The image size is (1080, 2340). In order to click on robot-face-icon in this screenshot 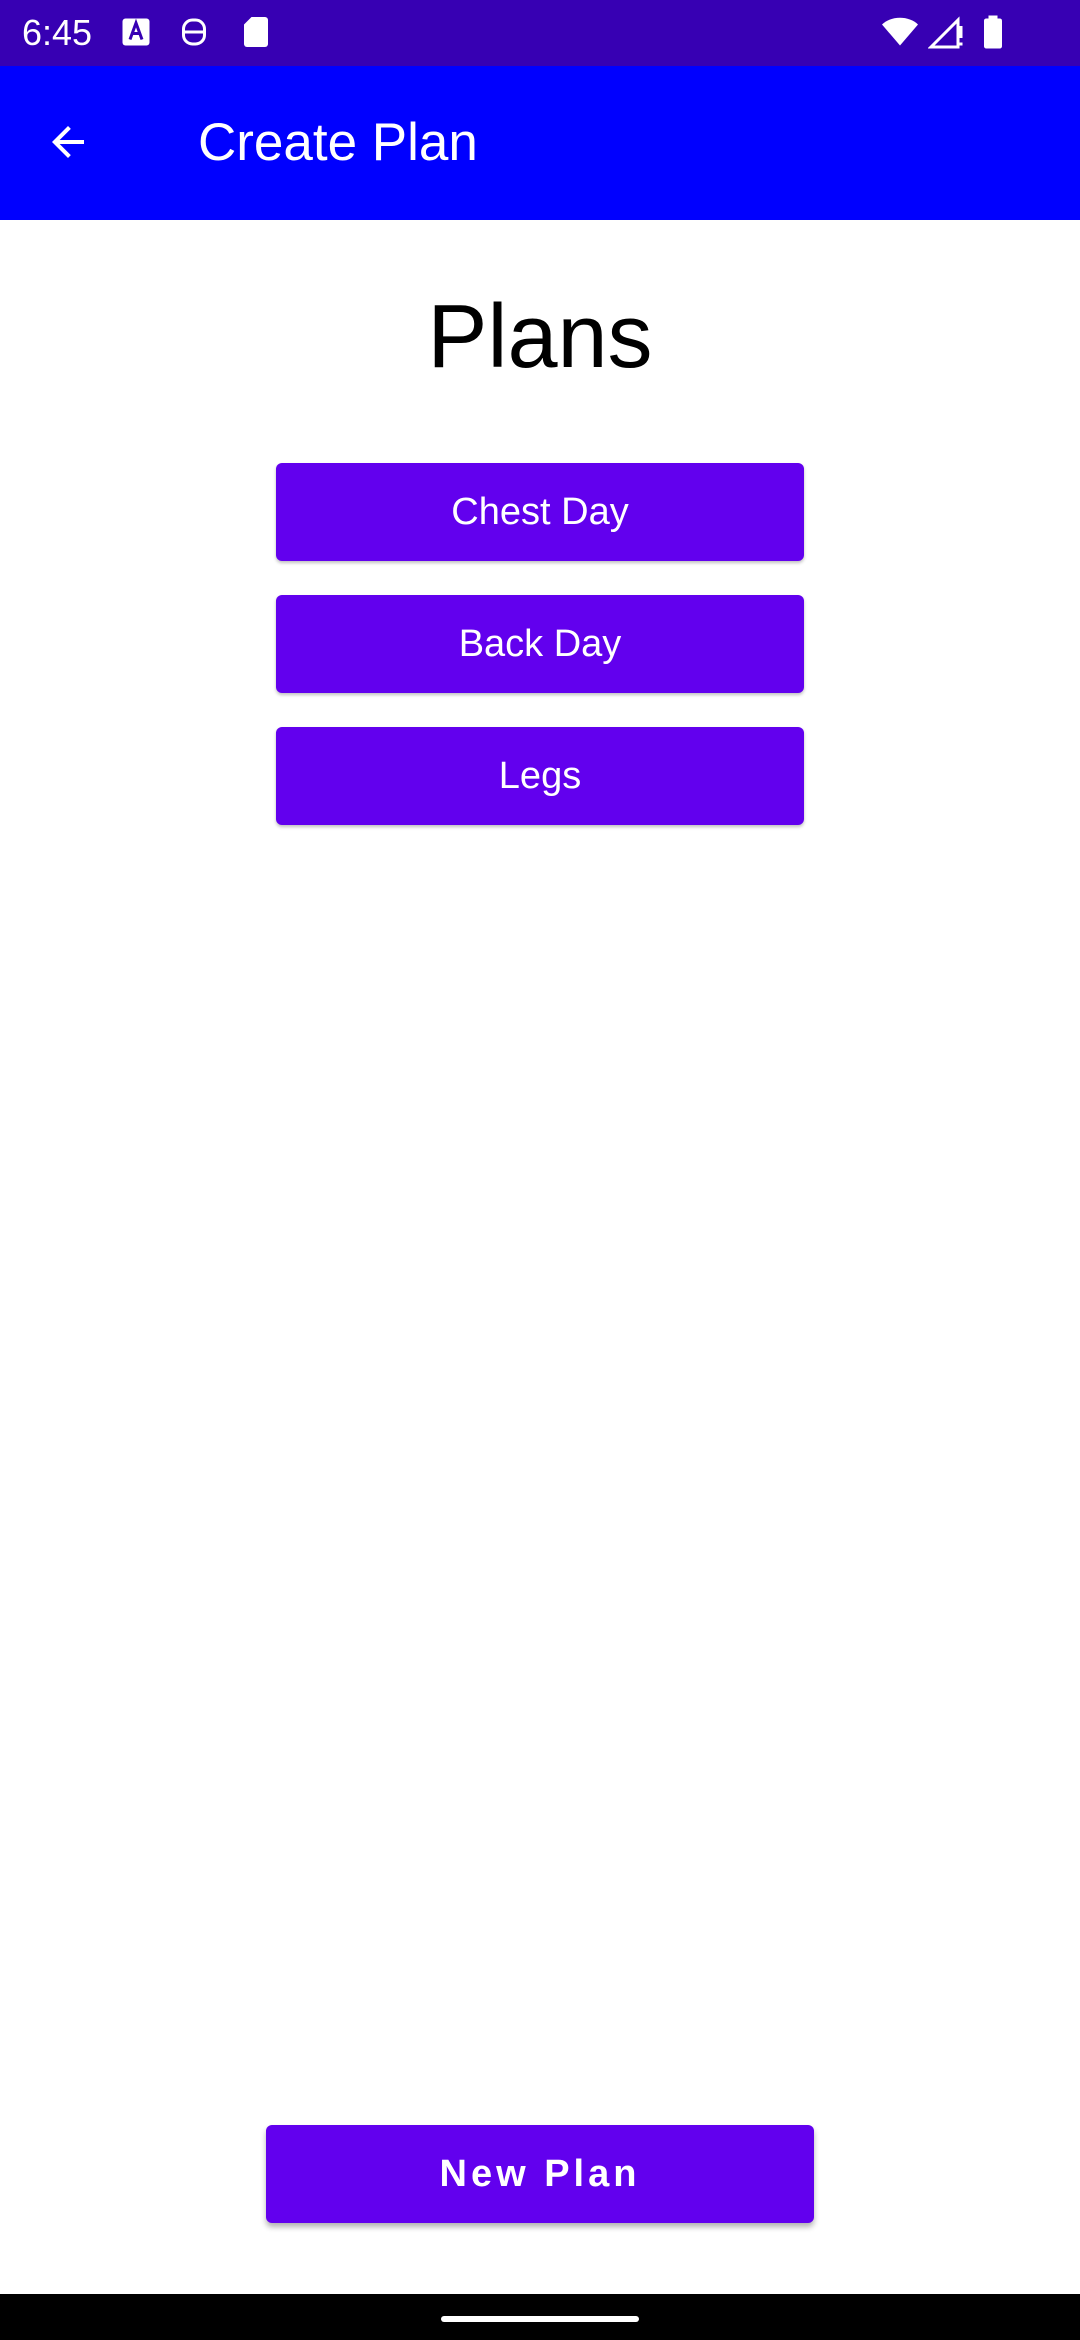, I will do `click(194, 32)`.